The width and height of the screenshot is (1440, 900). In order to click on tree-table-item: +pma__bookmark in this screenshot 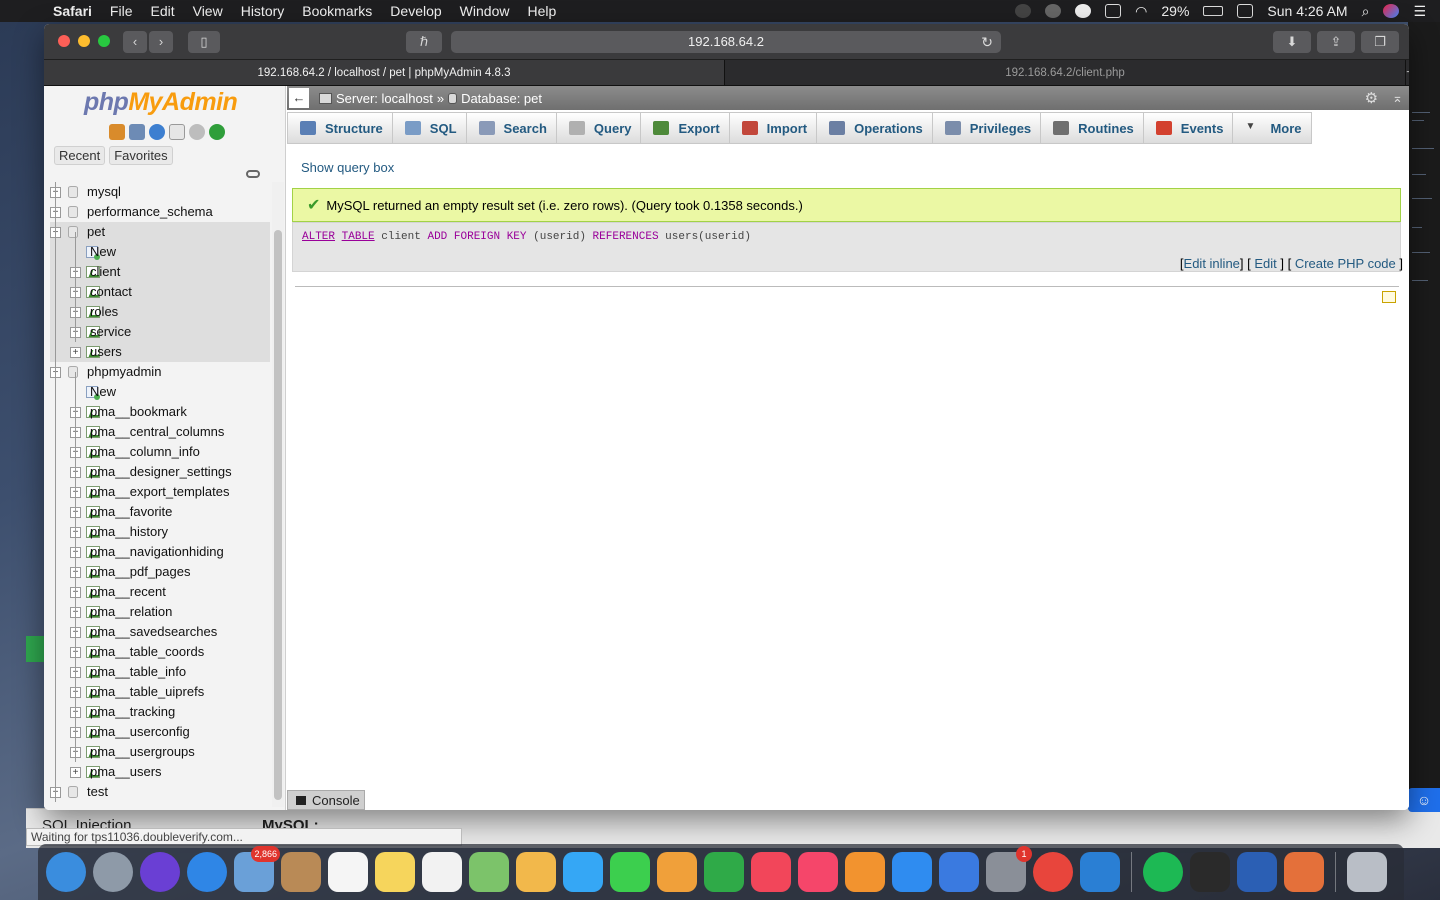, I will do `click(160, 412)`.